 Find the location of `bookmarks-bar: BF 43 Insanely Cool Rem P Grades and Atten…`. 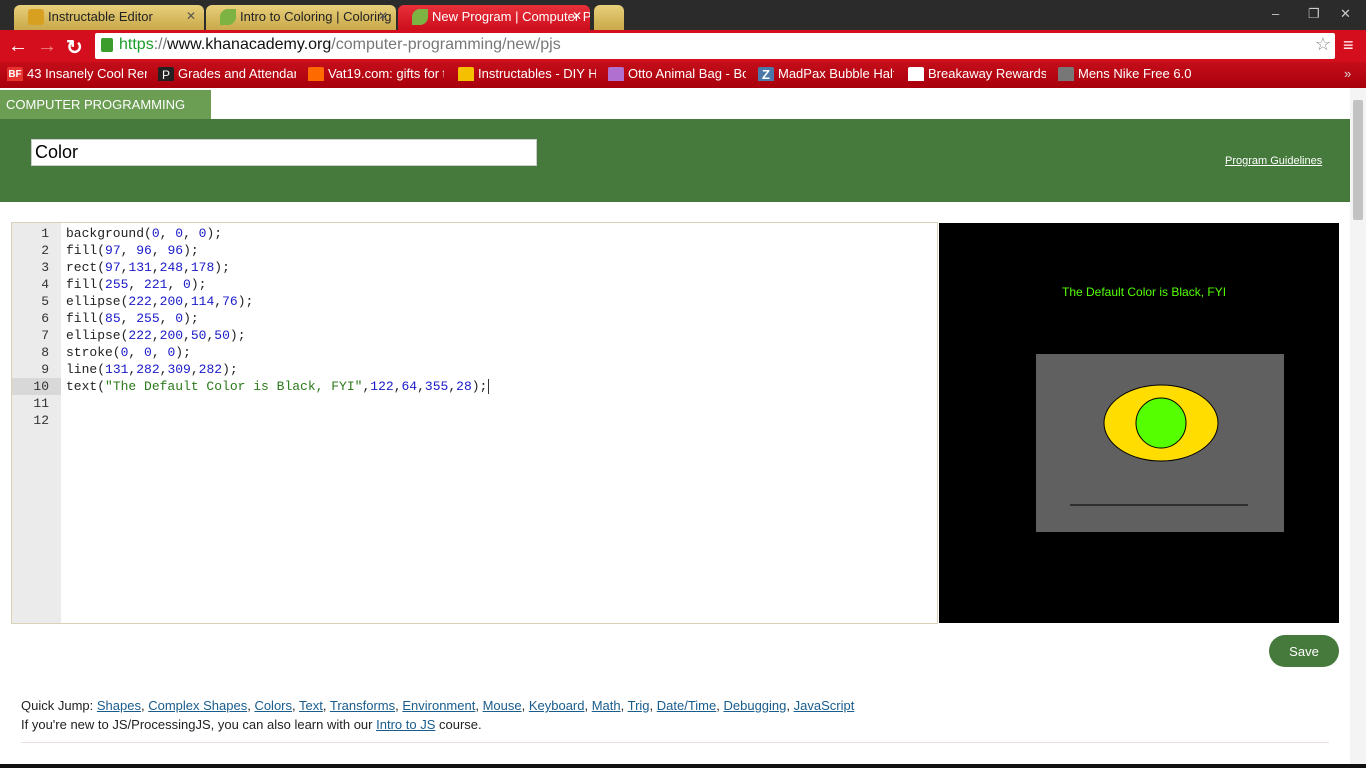

bookmarks-bar: BF 43 Insanely Cool Rem P Grades and Atten… is located at coordinates (683, 75).